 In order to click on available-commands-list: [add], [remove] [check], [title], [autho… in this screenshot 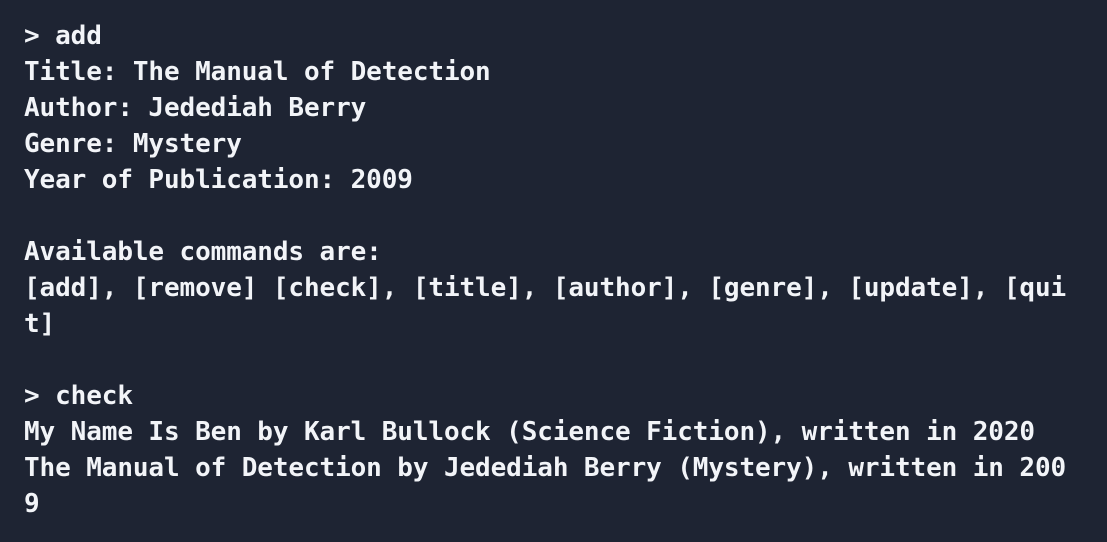, I will do `click(545, 288)`.